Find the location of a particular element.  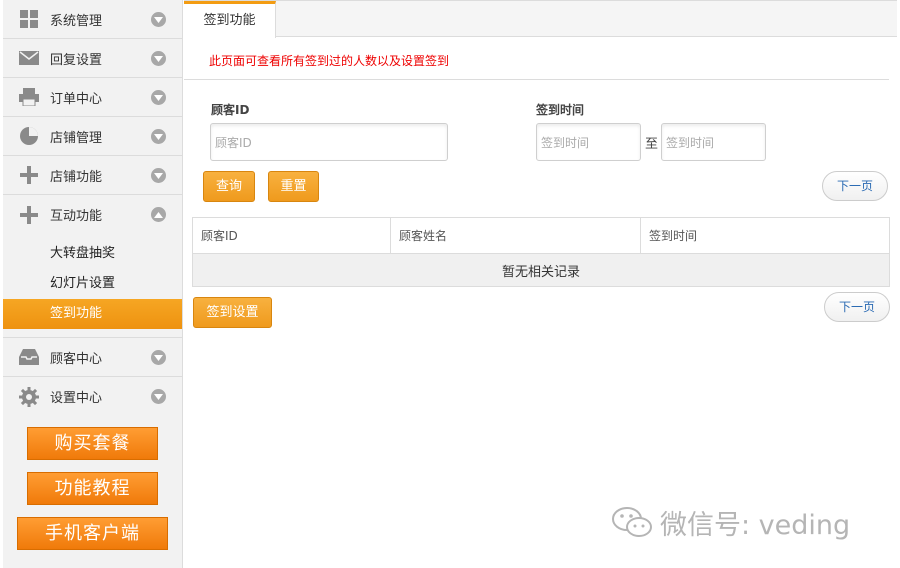

tab-signin: 签到功能 is located at coordinates (230, 19).